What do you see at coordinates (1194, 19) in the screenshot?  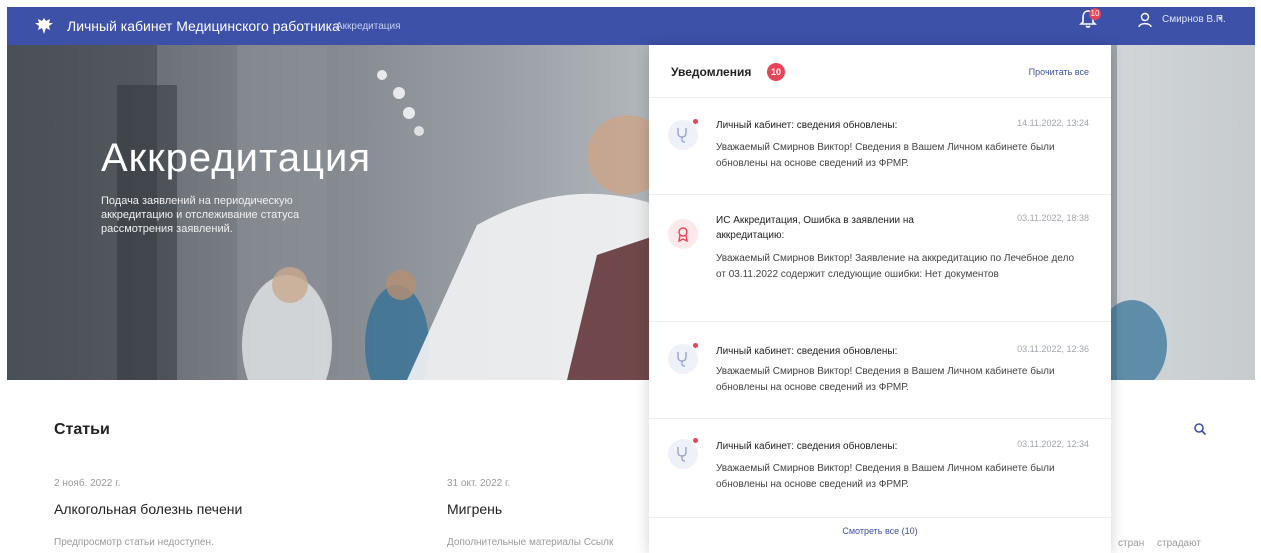 I see `user-name: Смирнов В.П.` at bounding box center [1194, 19].